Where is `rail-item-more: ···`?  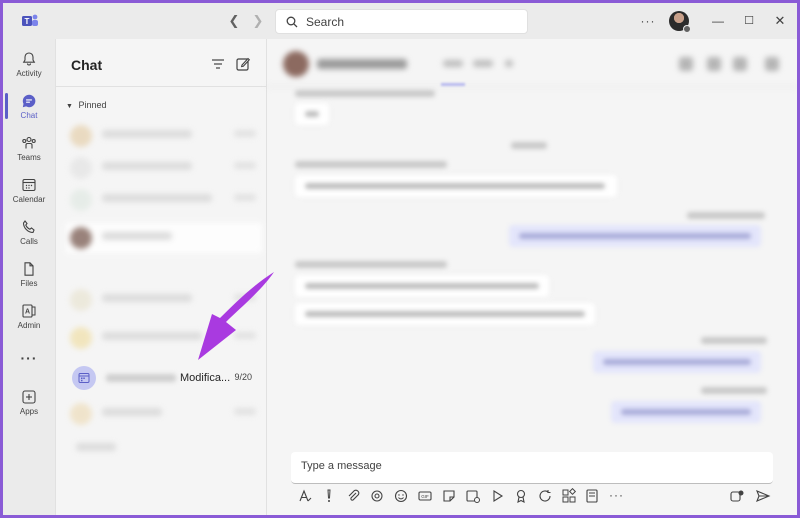
rail-item-more: ··· is located at coordinates (29, 358).